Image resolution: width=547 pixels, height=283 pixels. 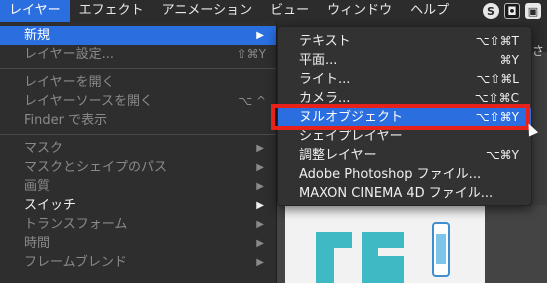 What do you see at coordinates (359, 11) in the screenshot?
I see `menu-window: ウィンドウ` at bounding box center [359, 11].